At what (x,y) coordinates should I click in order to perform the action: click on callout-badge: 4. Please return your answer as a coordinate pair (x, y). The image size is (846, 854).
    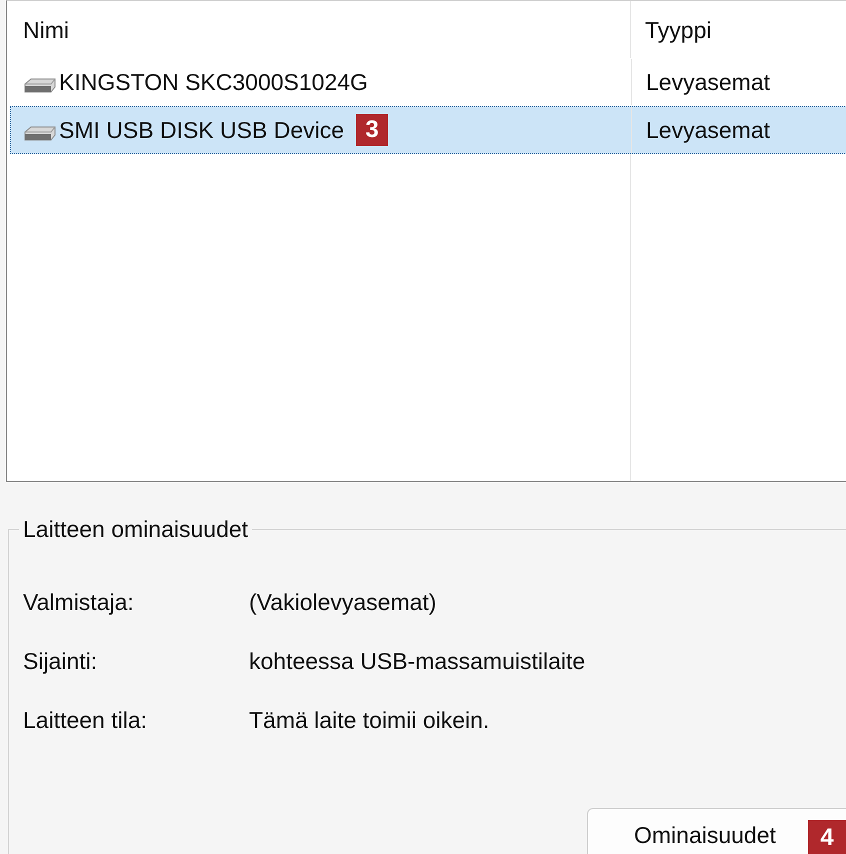
    Looking at the image, I should click on (827, 837).